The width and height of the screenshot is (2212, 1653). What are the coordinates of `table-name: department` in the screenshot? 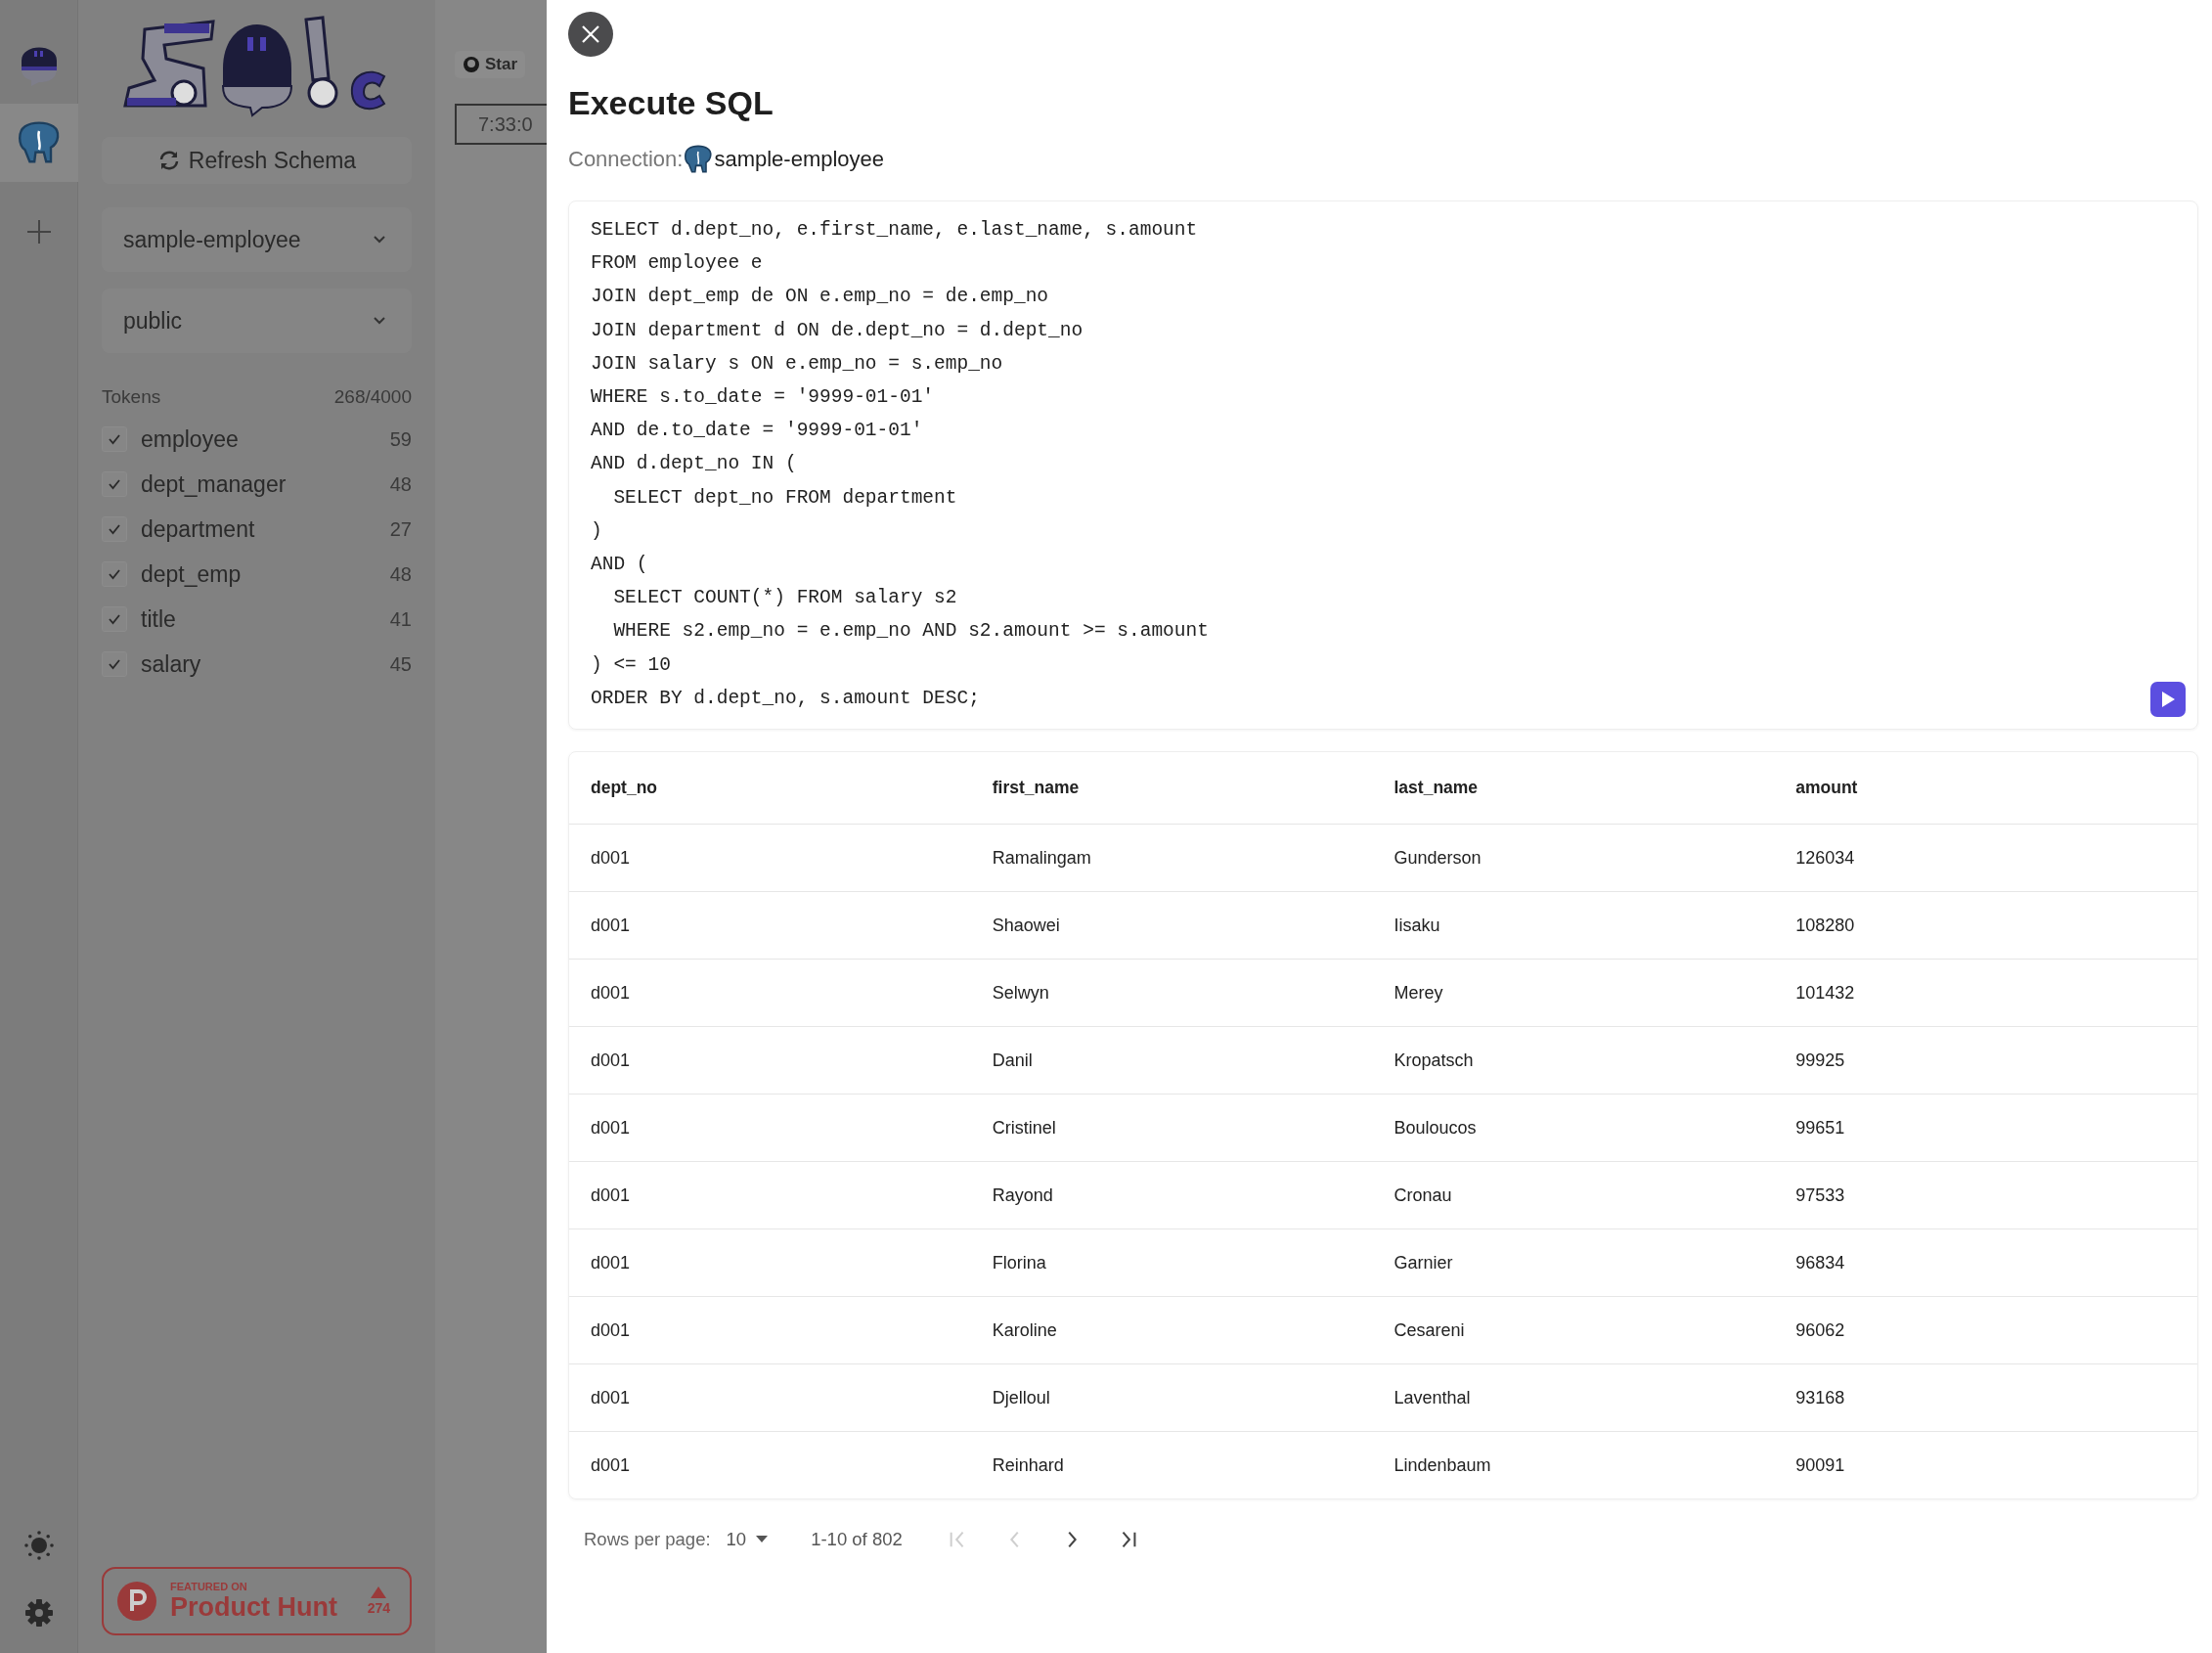 It's located at (198, 529).